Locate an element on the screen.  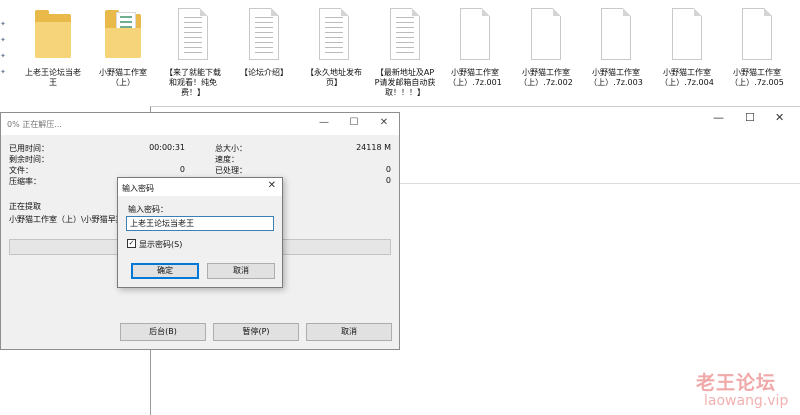
processed-value: 0 is located at coordinates (388, 169).